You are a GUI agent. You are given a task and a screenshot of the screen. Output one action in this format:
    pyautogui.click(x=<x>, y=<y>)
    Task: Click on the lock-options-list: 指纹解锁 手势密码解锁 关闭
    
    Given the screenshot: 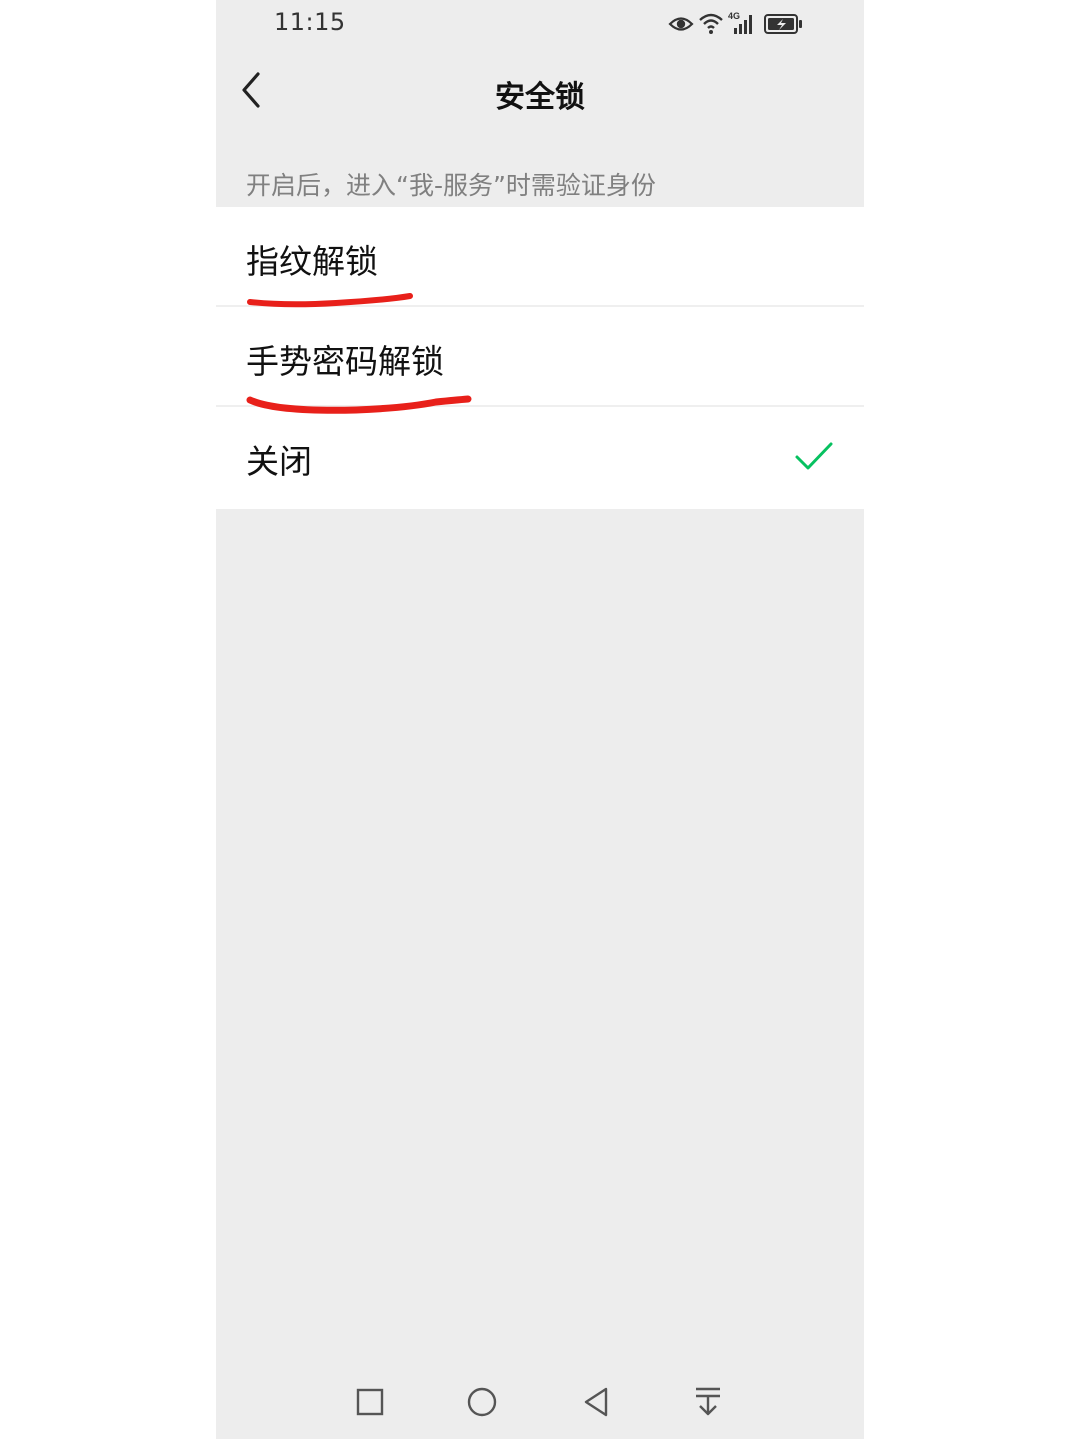 What is the action you would take?
    pyautogui.click(x=540, y=358)
    